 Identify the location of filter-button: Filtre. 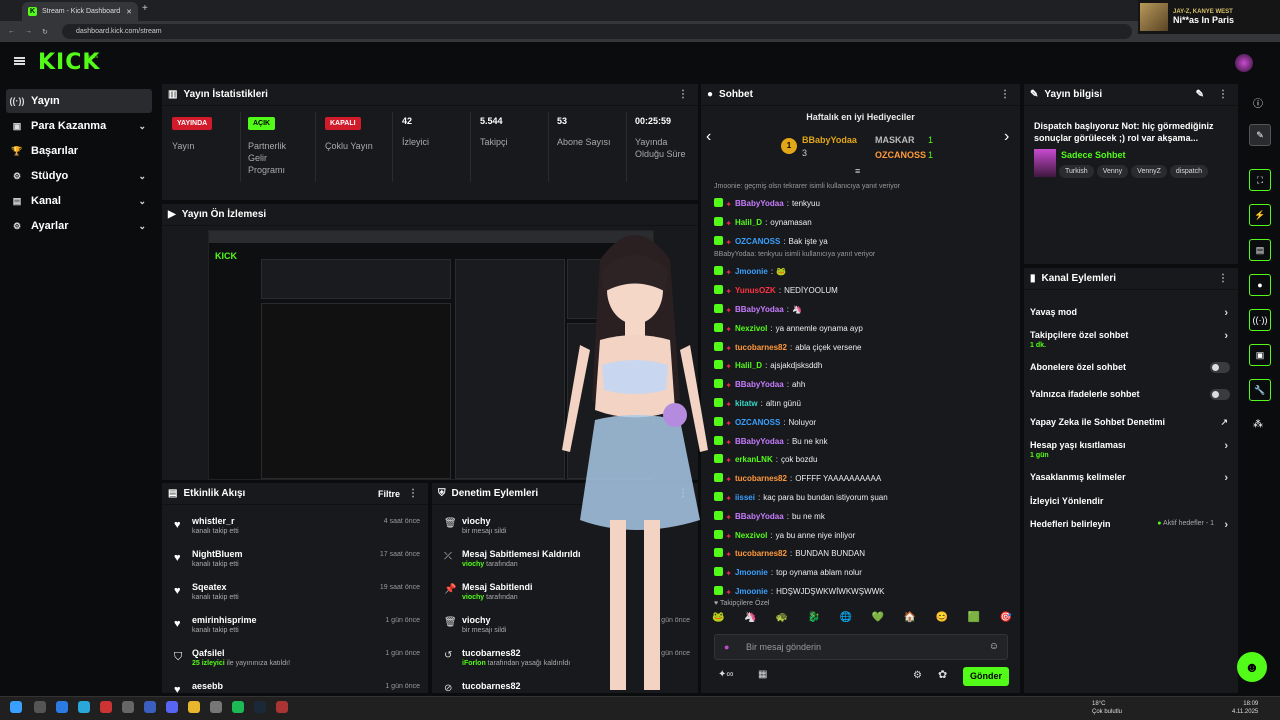
(389, 494).